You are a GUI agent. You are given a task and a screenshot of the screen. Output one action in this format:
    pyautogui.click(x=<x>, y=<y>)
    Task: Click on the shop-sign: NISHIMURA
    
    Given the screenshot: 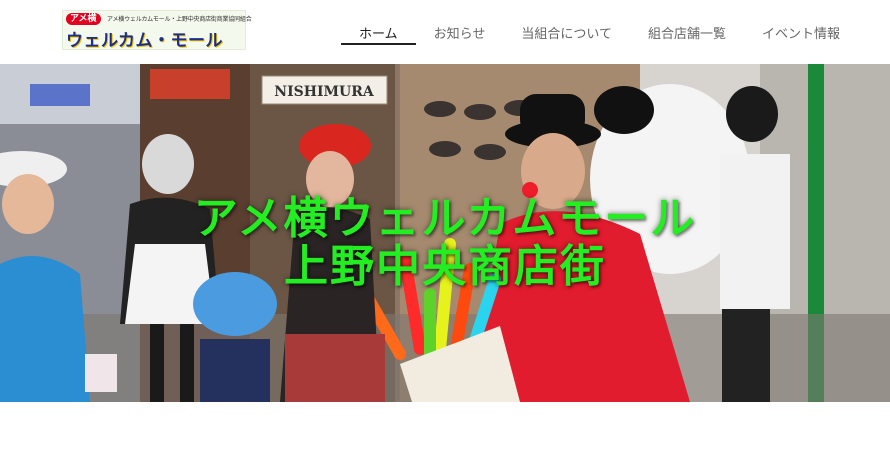 What is the action you would take?
    pyautogui.click(x=324, y=92)
    